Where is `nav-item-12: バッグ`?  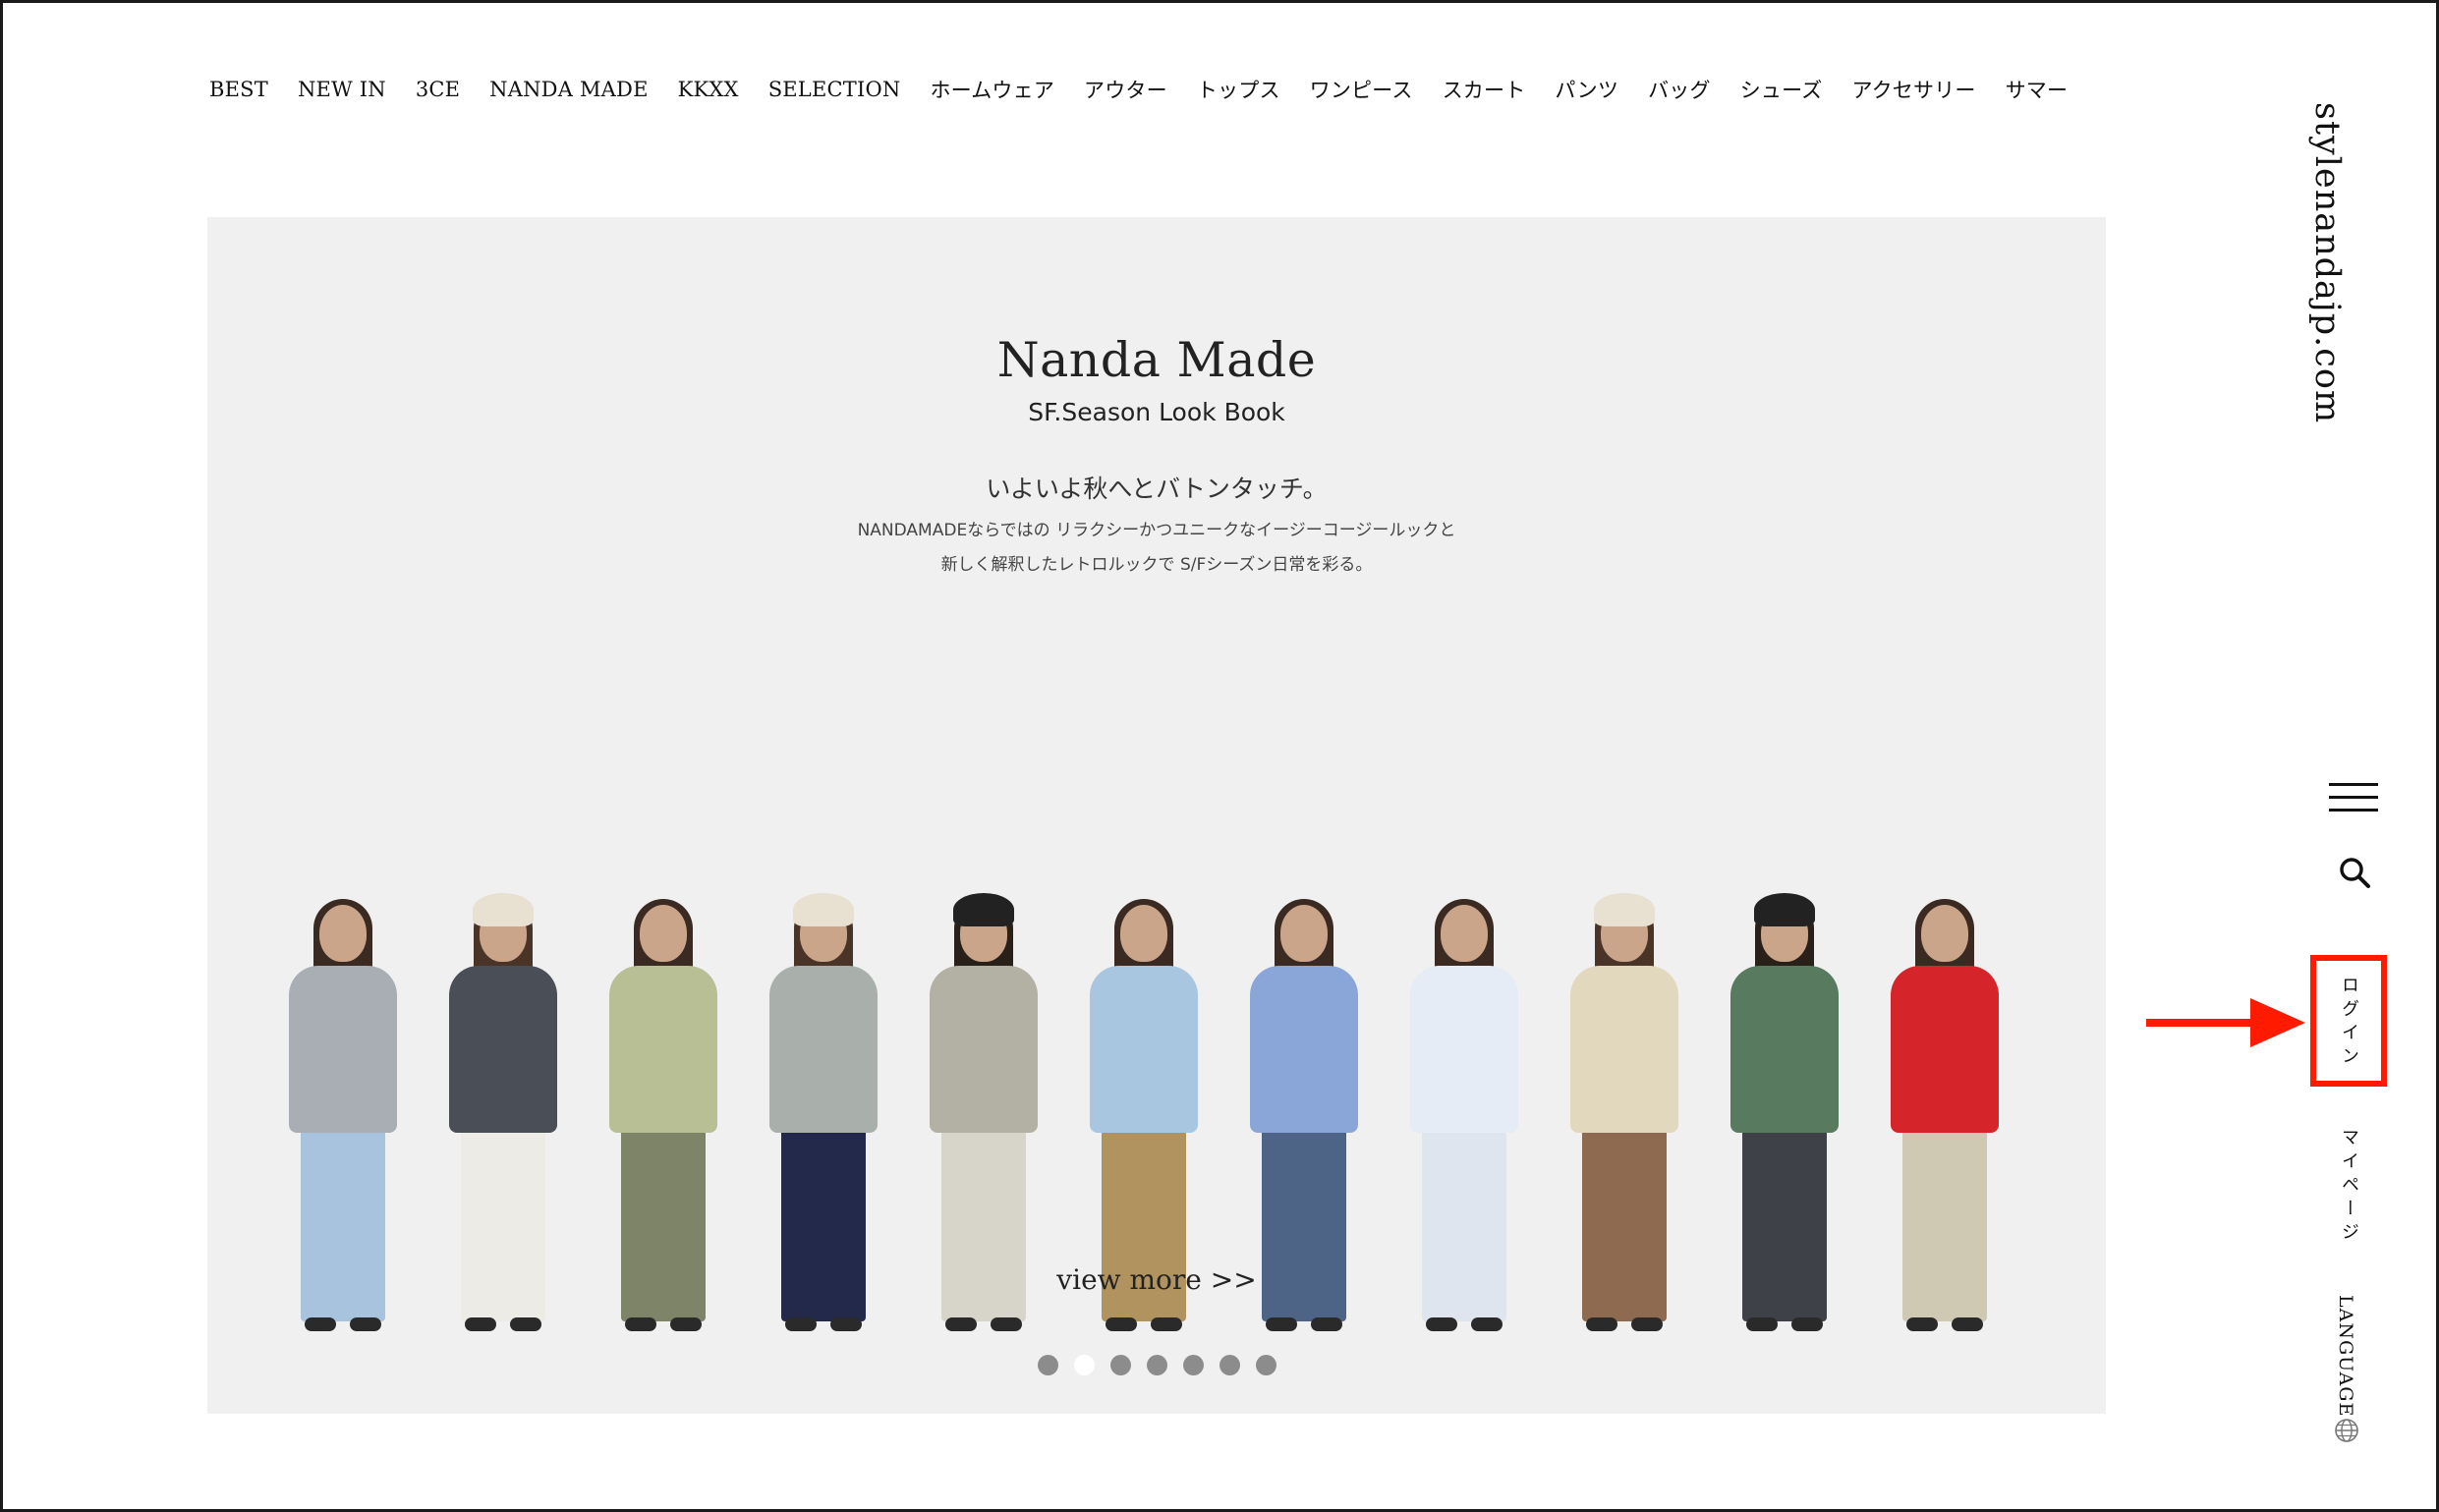 nav-item-12: バッグ is located at coordinates (1679, 89).